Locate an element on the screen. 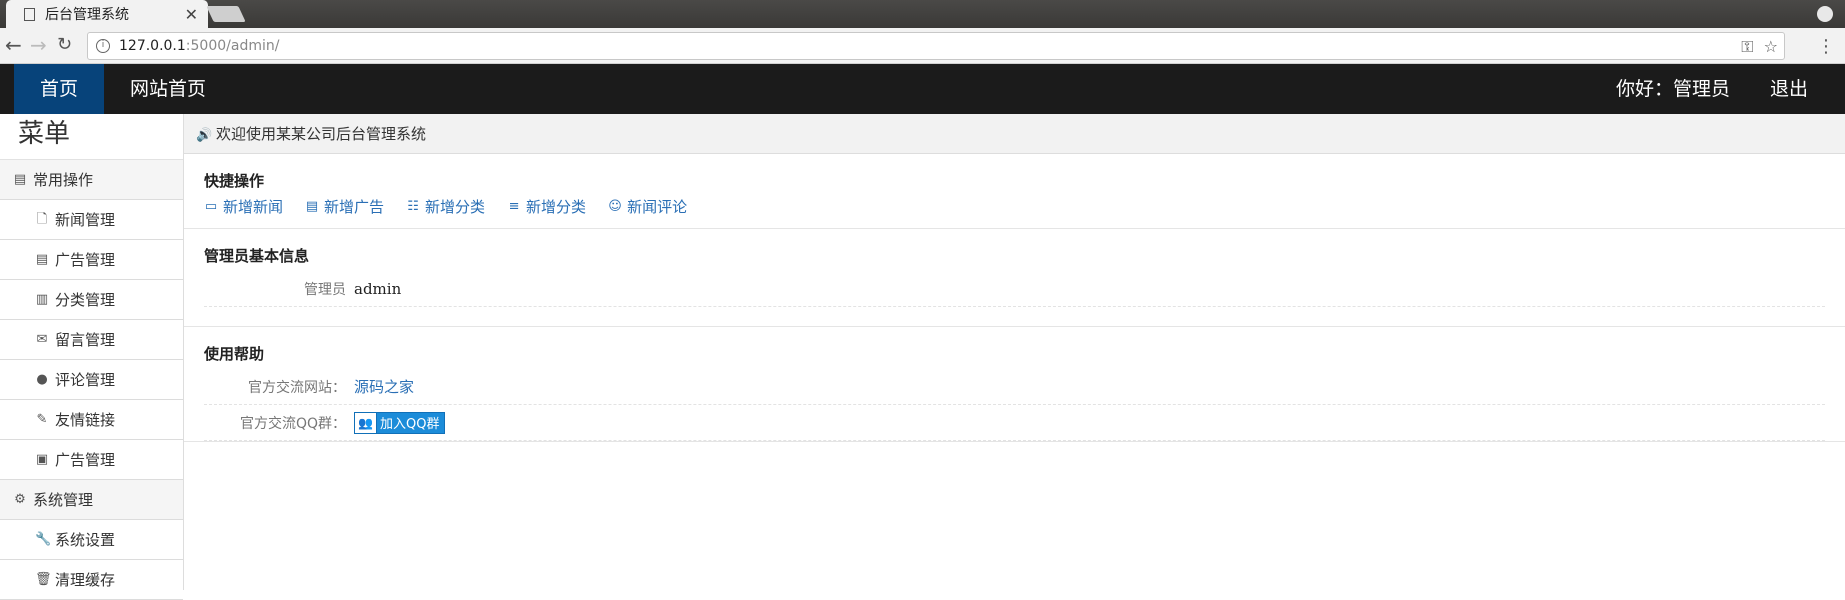 The image size is (1845, 600). qq-label: 官方交流QQ群： is located at coordinates (292, 423).